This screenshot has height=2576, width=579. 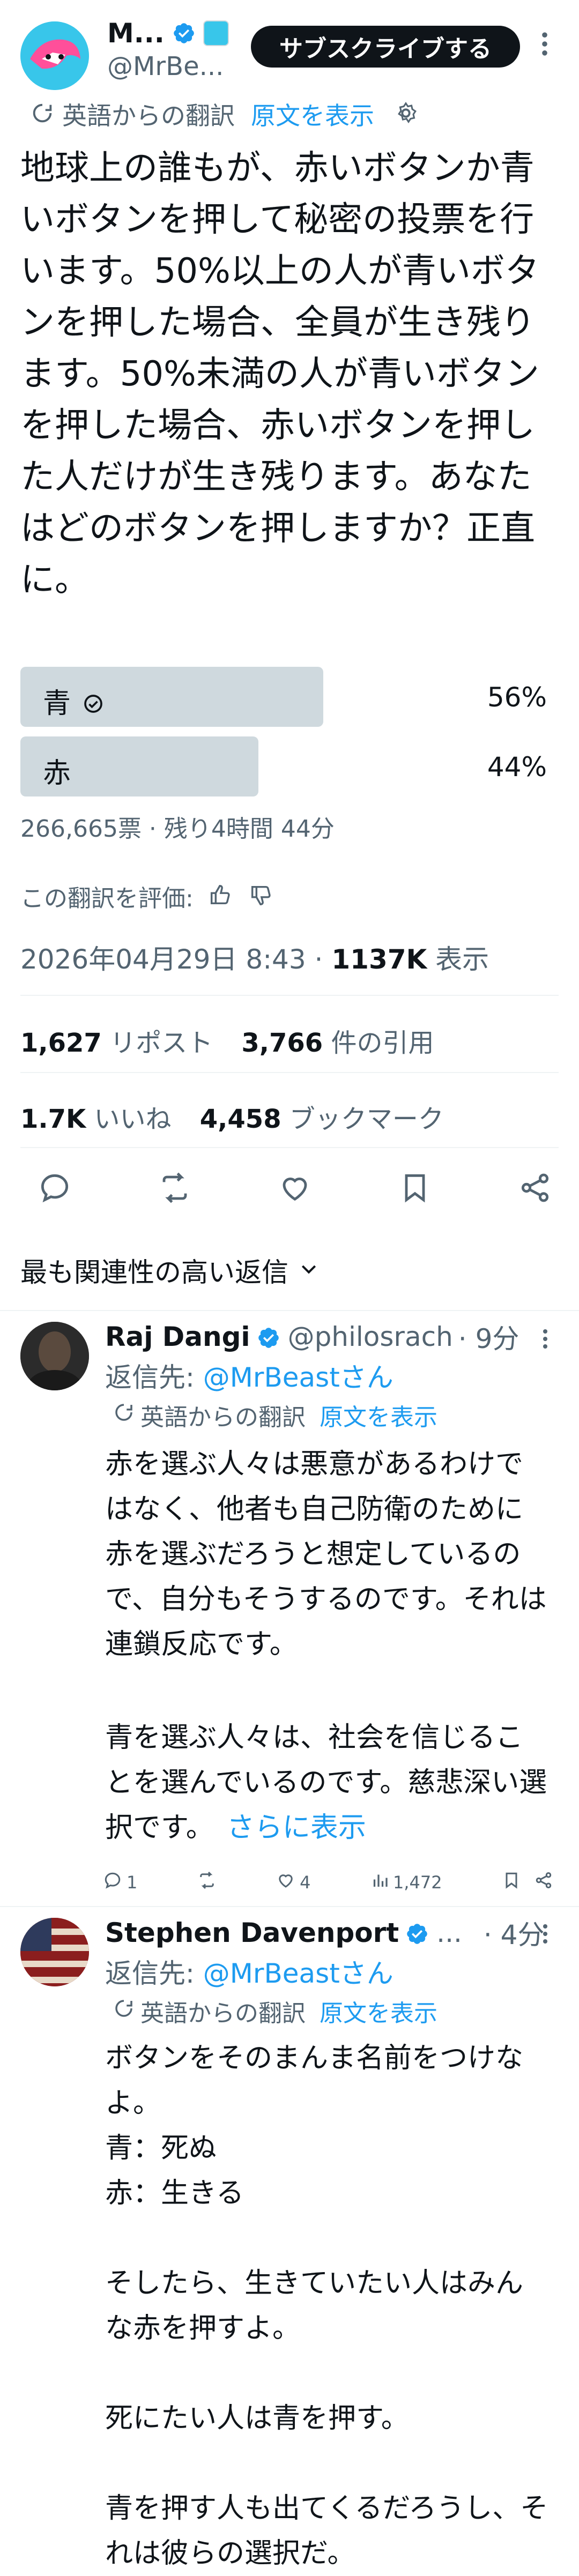 I want to click on reply-author-name: Raj Dangi, so click(x=177, y=1336).